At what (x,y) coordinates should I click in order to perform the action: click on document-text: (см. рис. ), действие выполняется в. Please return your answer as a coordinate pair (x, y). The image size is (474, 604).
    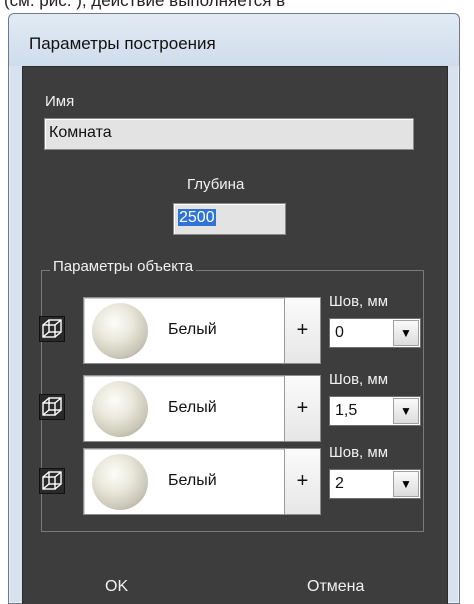
    Looking at the image, I should click on (145, 5).